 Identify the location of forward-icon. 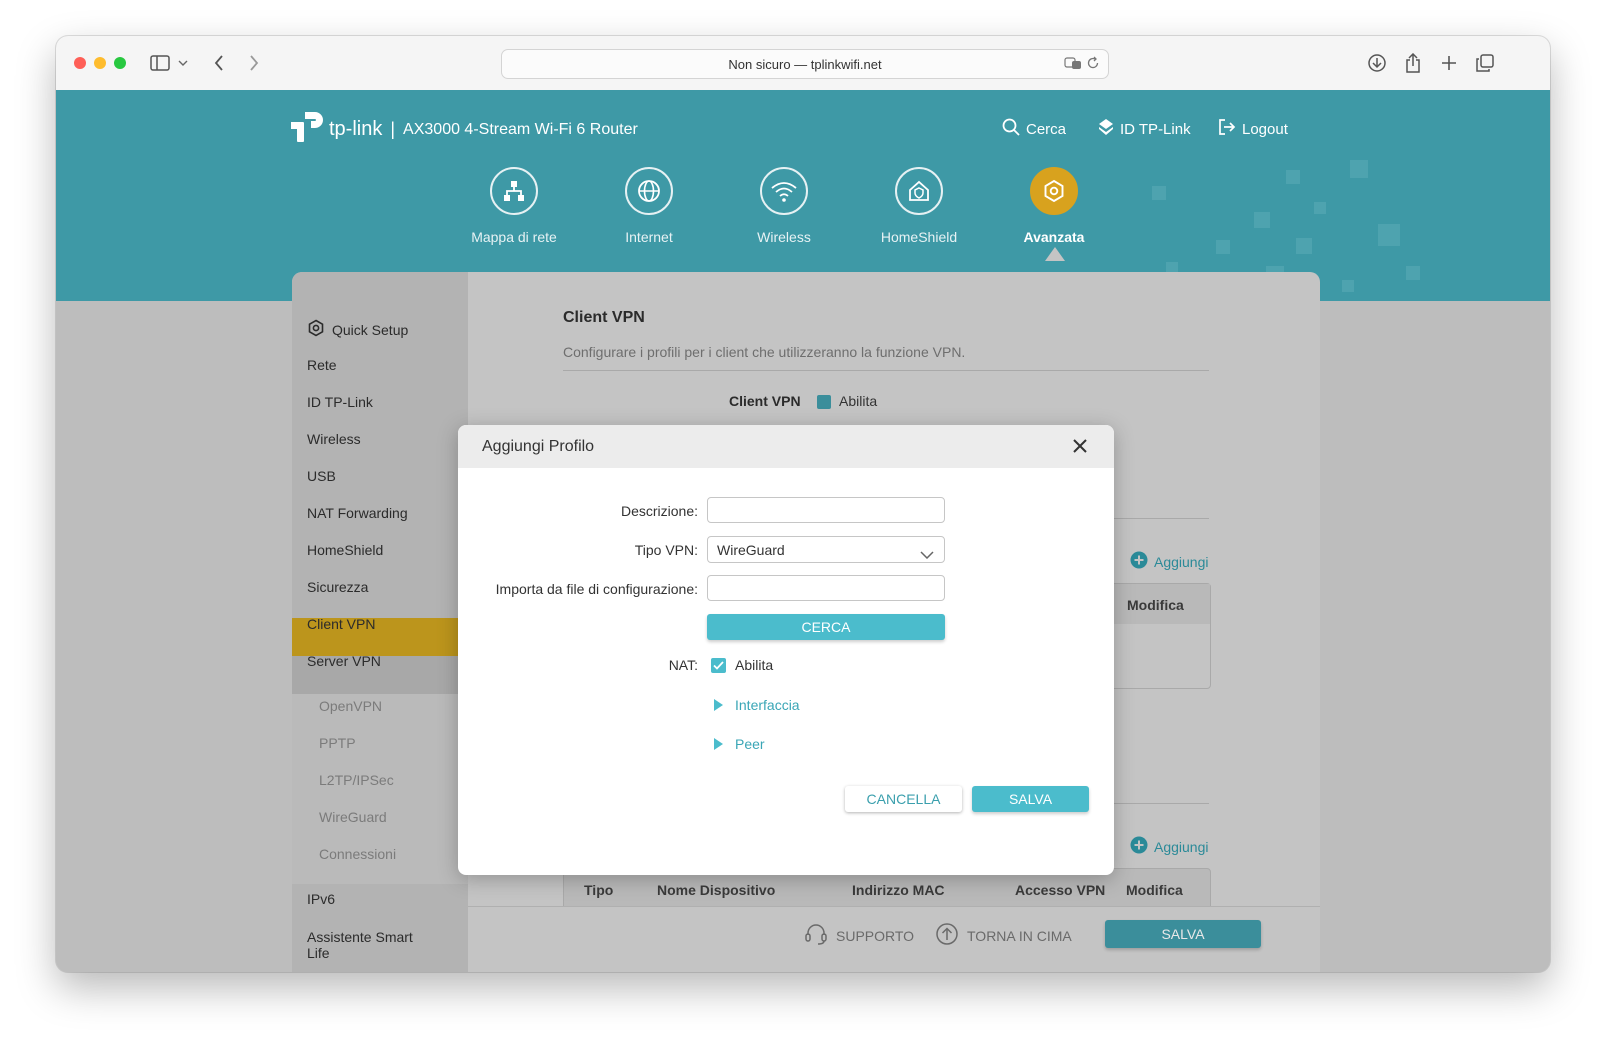
(254, 63).